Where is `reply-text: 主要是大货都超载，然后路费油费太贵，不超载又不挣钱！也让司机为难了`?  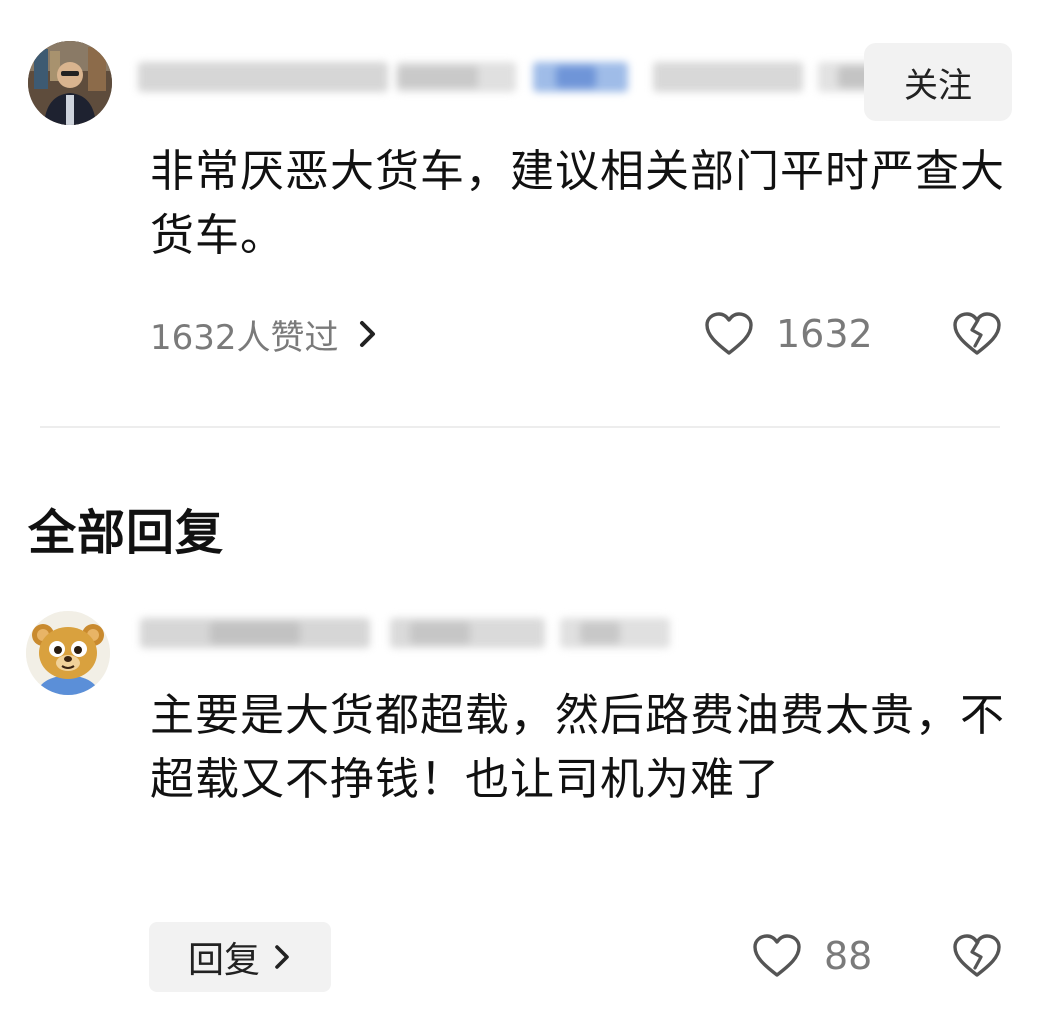
reply-text: 主要是大货都超载，然后路费油费太贵，不超载又不挣钱！也让司机为难了 is located at coordinates (577, 747).